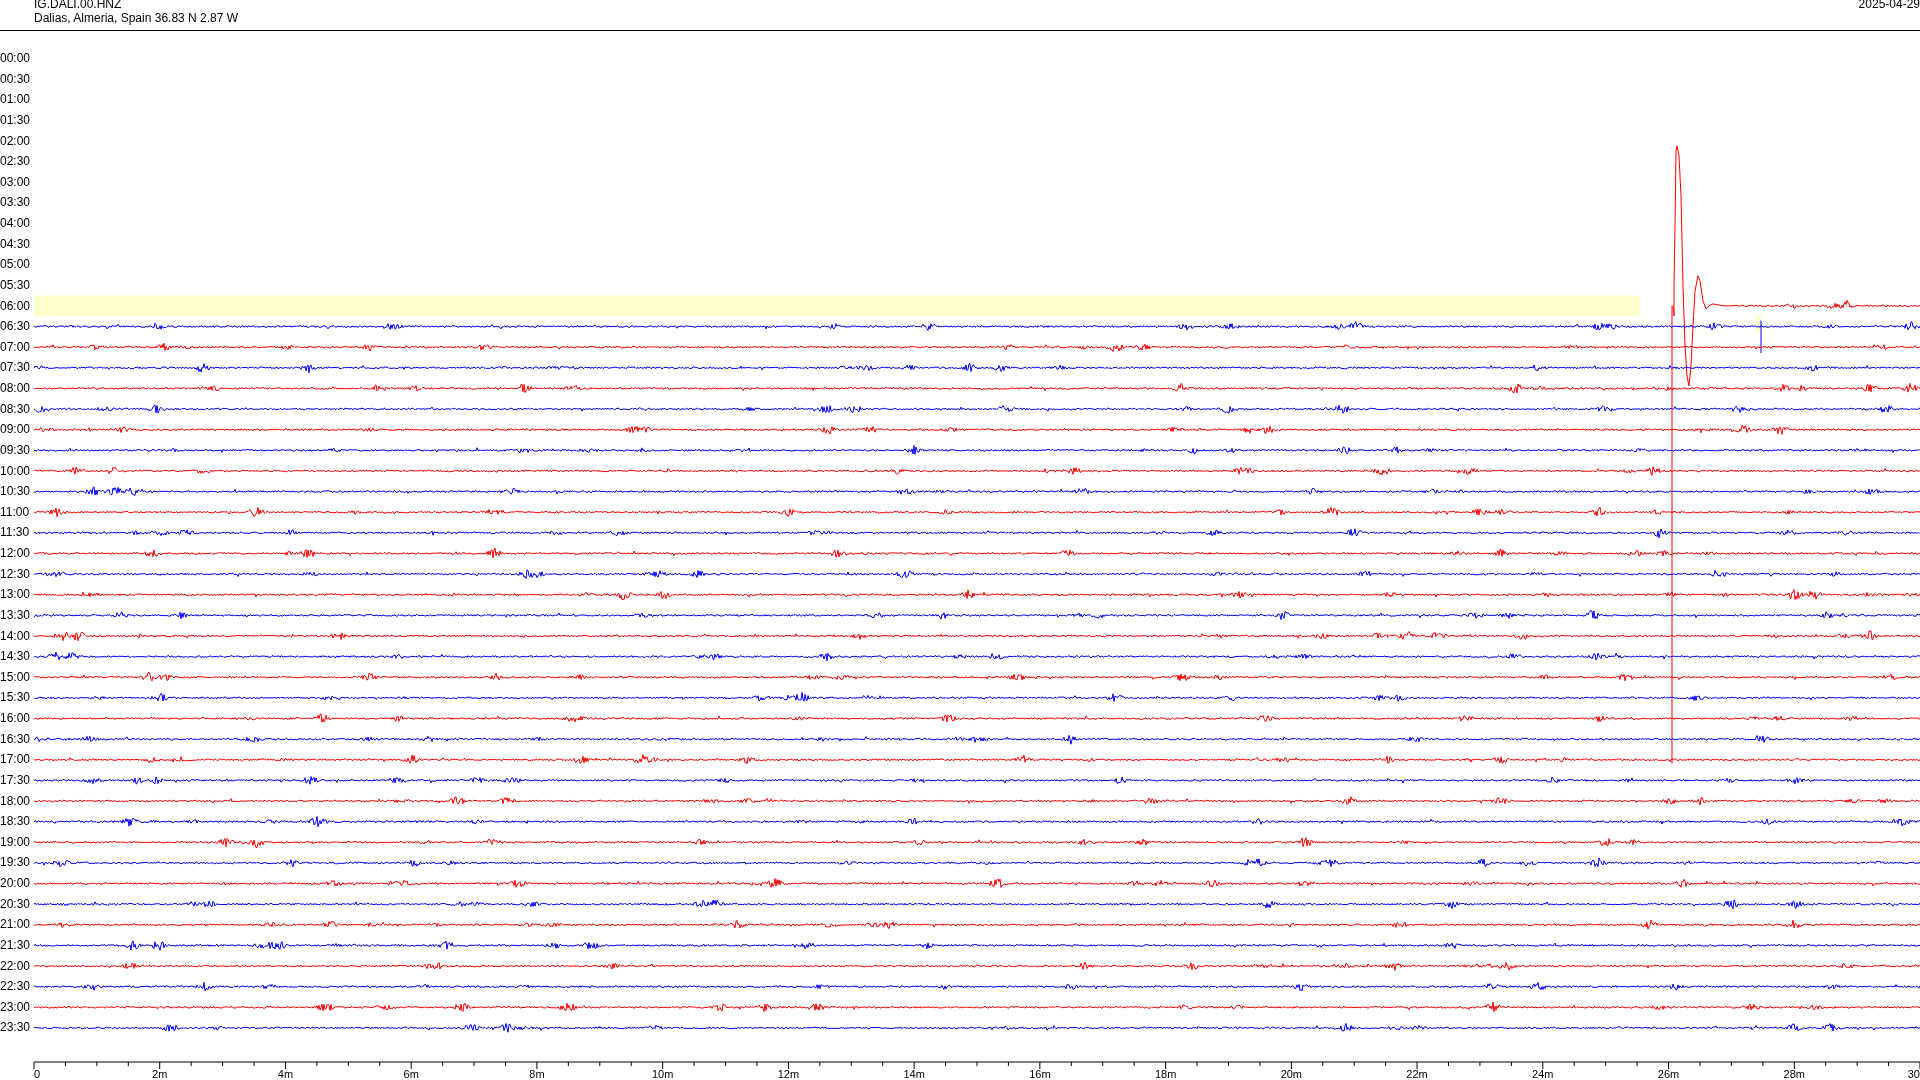 Image resolution: width=1920 pixels, height=1080 pixels. What do you see at coordinates (15, 904) in the screenshot?
I see `time-label: 20:30` at bounding box center [15, 904].